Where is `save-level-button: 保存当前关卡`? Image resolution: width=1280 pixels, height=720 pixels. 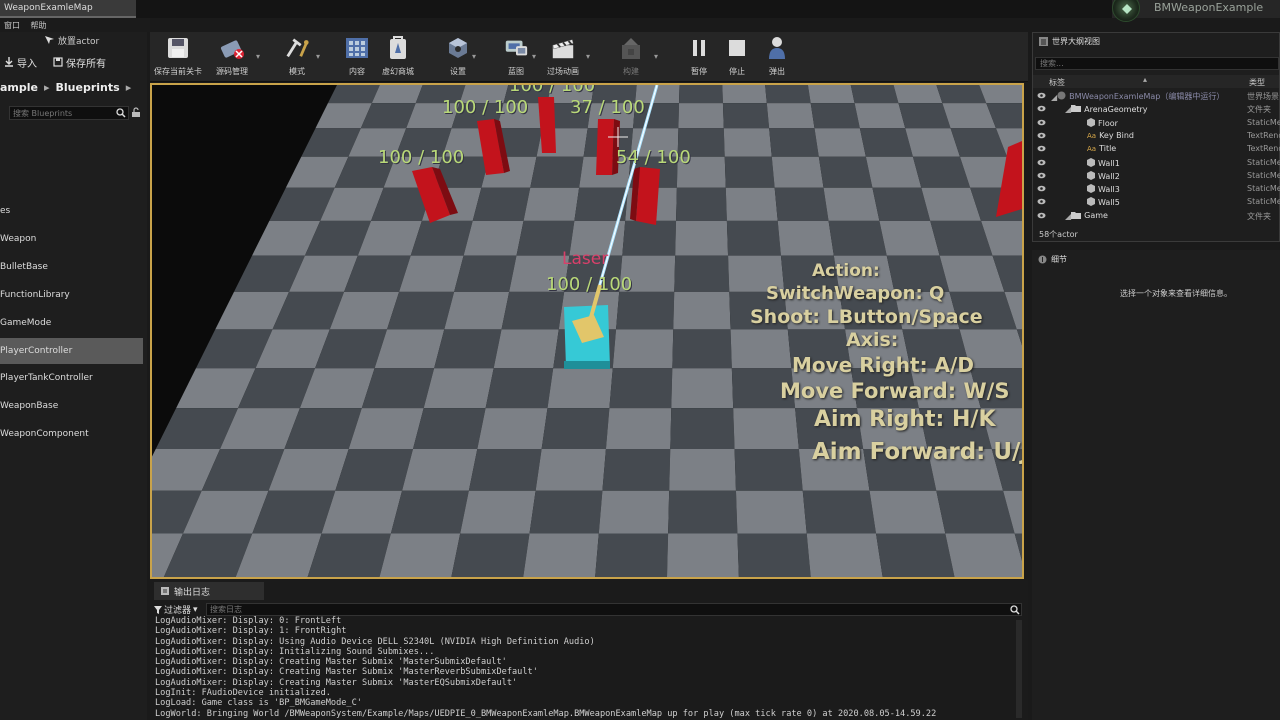
save-level-button: 保存当前关卡 is located at coordinates (178, 57).